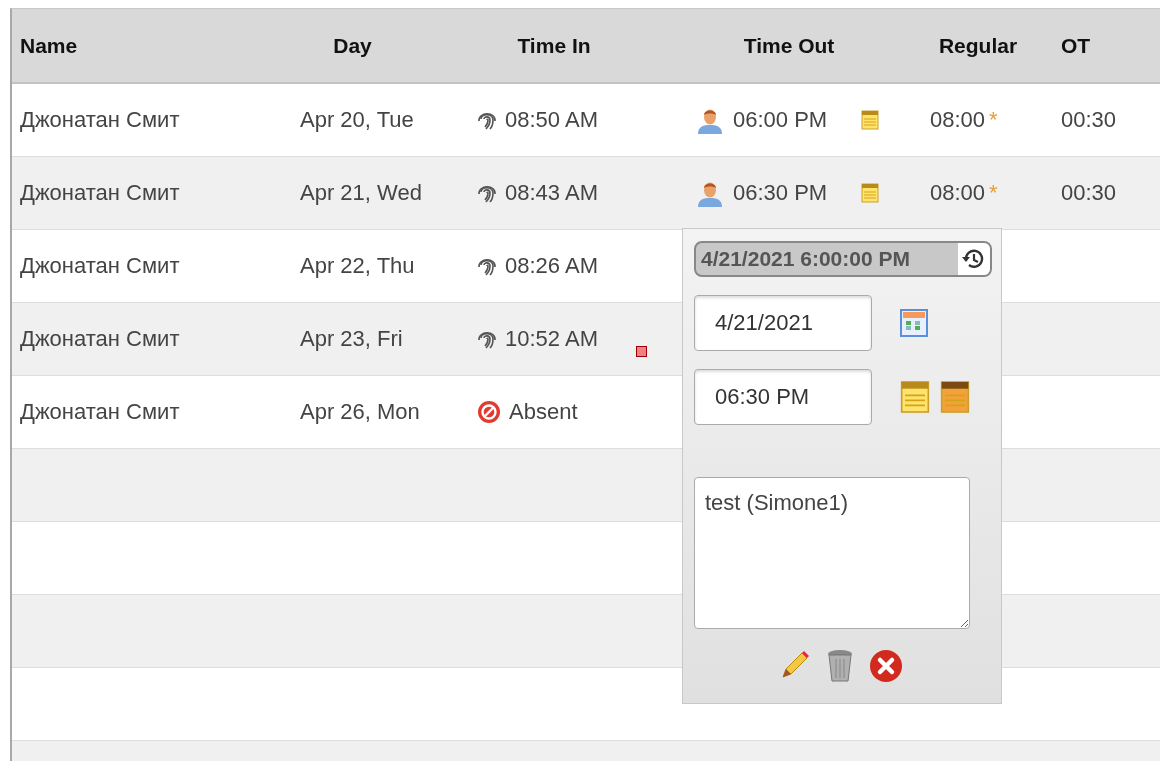  What do you see at coordinates (551, 193) in the screenshot?
I see `time-text: 08:43 AM` at bounding box center [551, 193].